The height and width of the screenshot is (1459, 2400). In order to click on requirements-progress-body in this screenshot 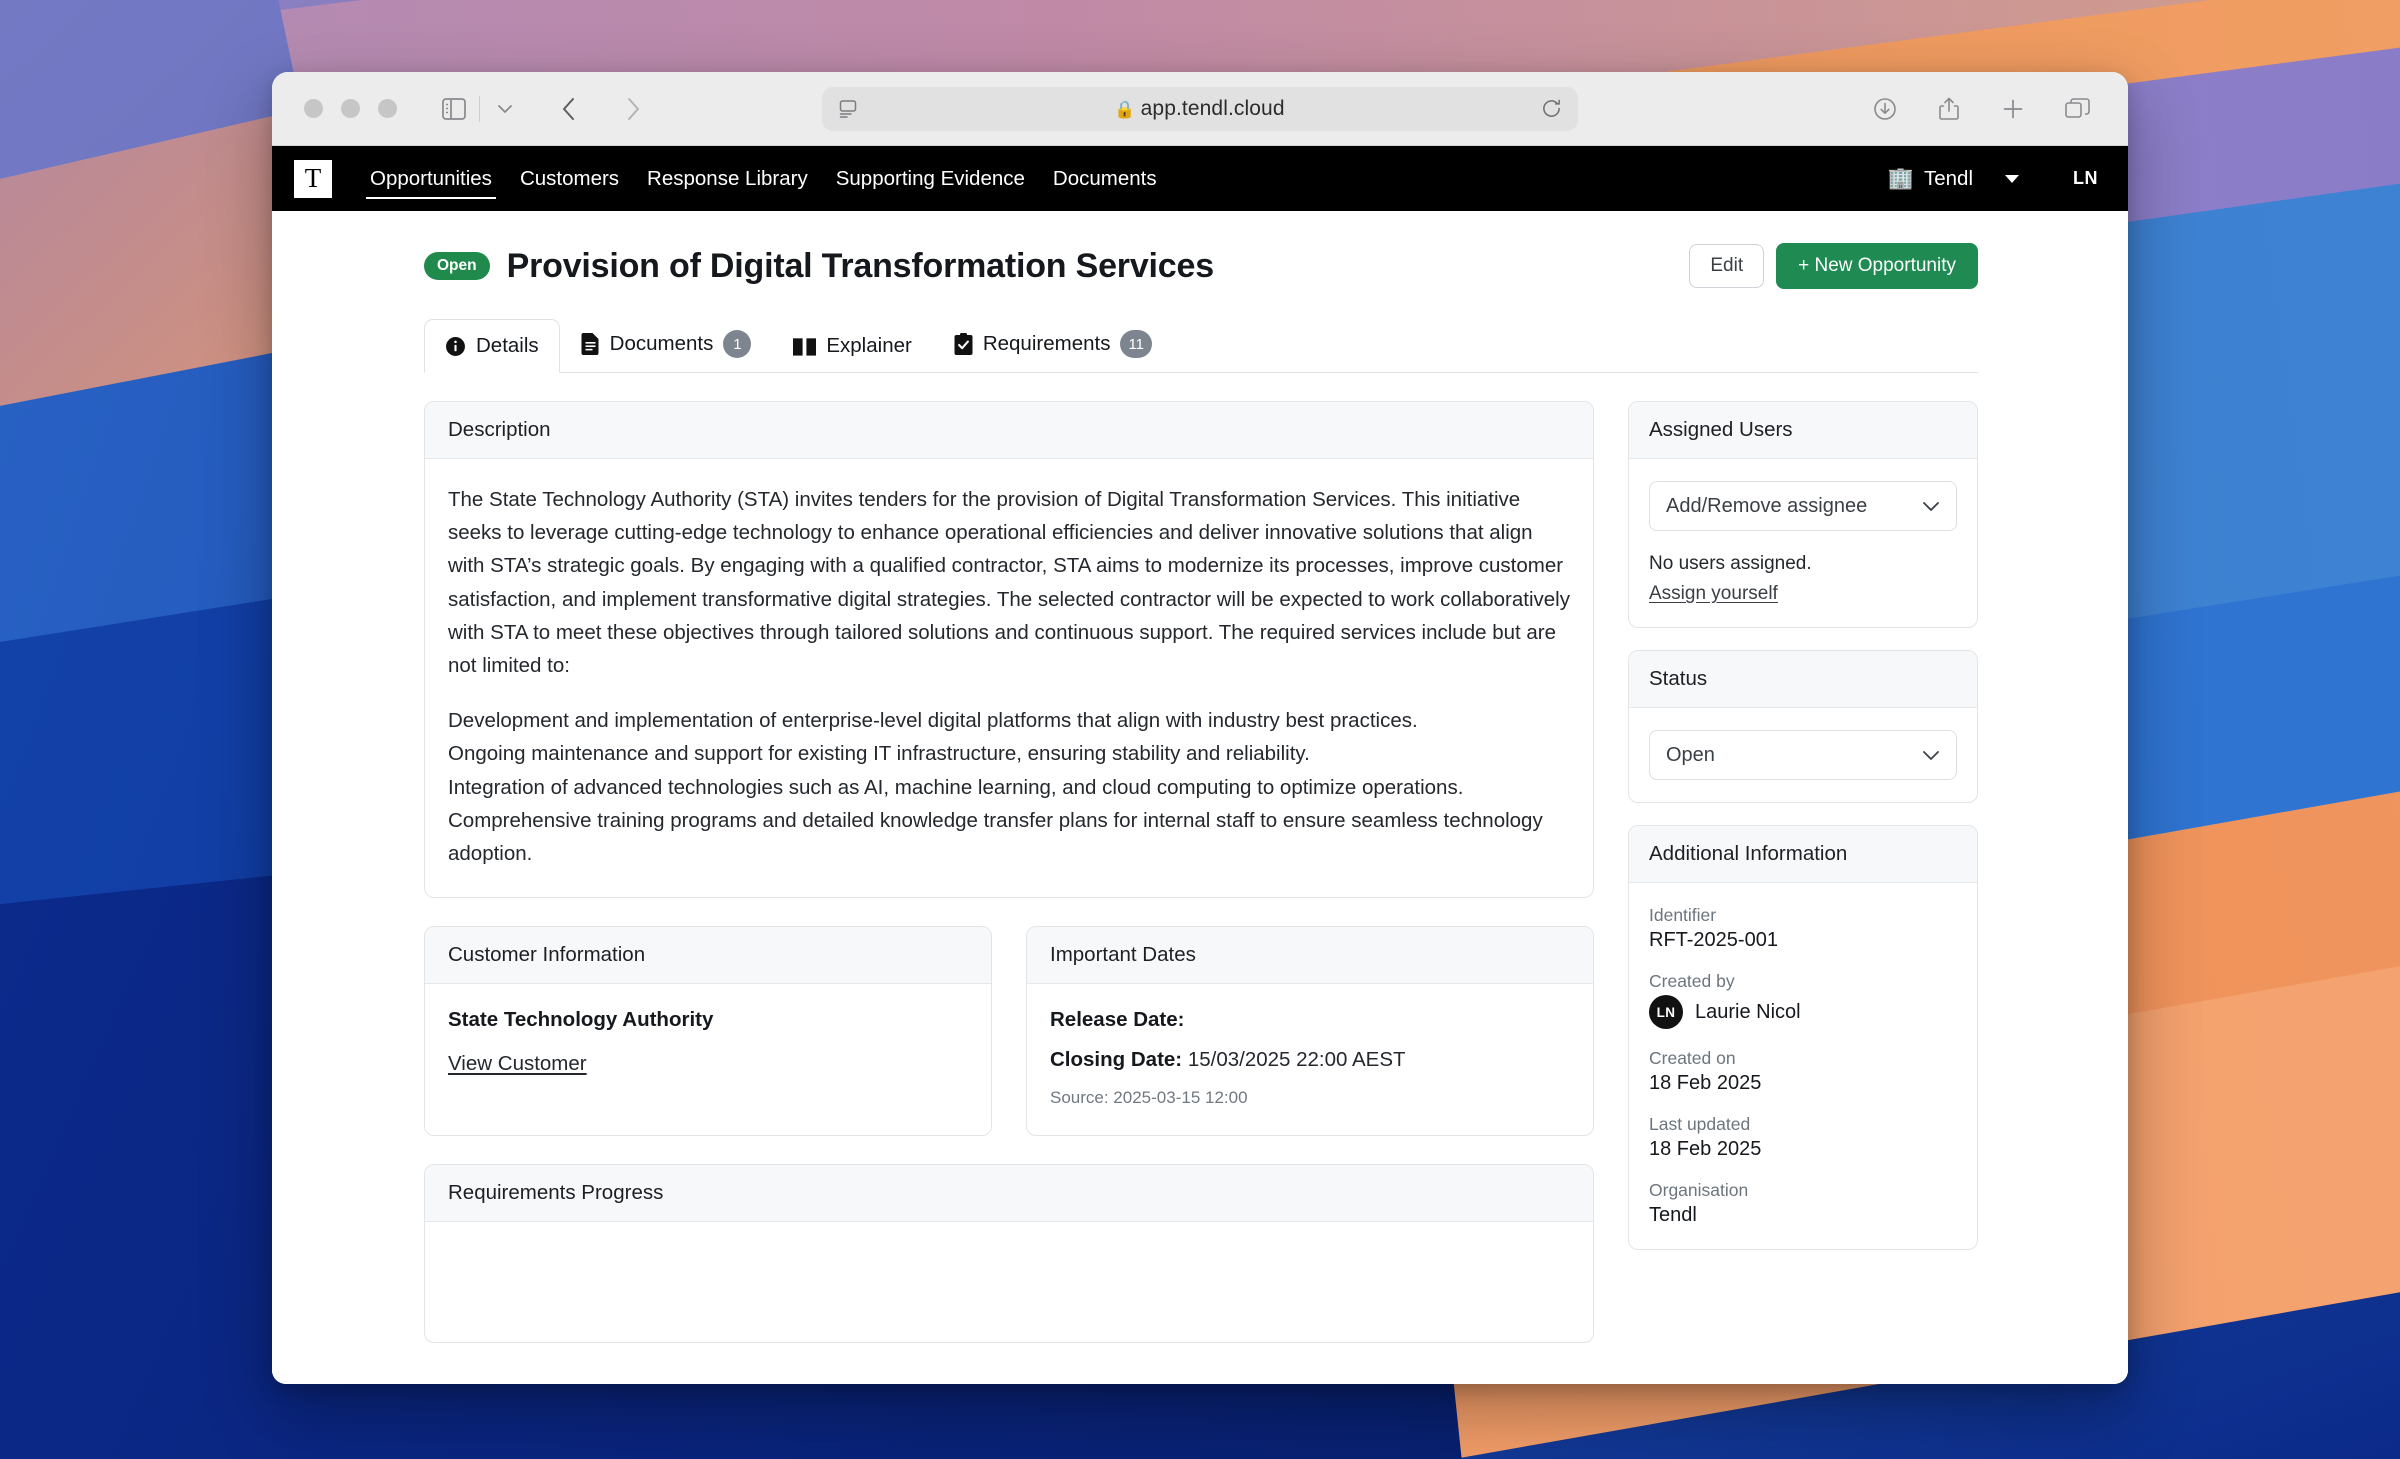, I will do `click(1009, 1282)`.